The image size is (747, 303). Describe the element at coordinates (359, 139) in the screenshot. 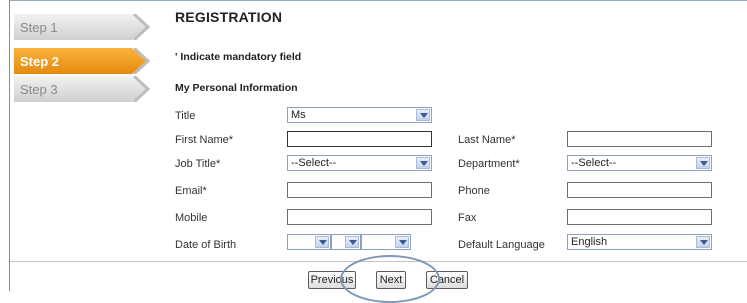

I see `first-name-field` at that location.